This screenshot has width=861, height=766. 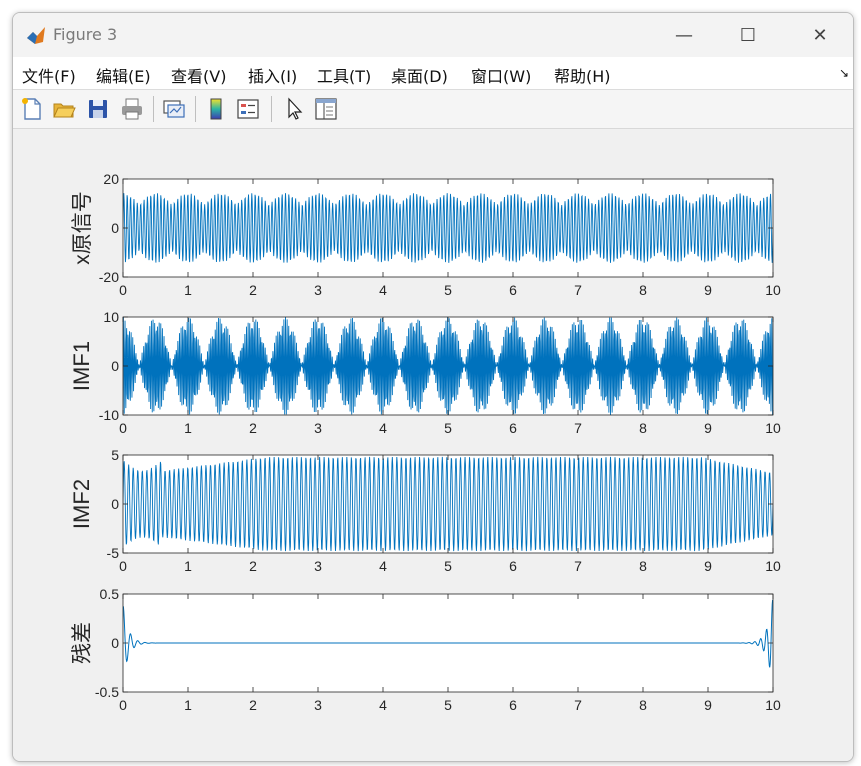 What do you see at coordinates (81, 366) in the screenshot?
I see `y-axis-label: IMF1` at bounding box center [81, 366].